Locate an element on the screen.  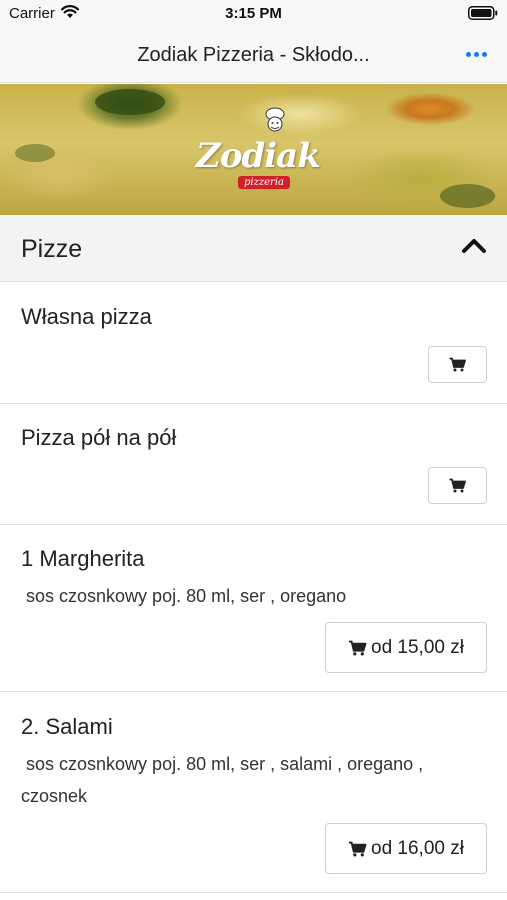
restaurant-banner: Zodiak pizzeria is located at coordinates (253, 149).